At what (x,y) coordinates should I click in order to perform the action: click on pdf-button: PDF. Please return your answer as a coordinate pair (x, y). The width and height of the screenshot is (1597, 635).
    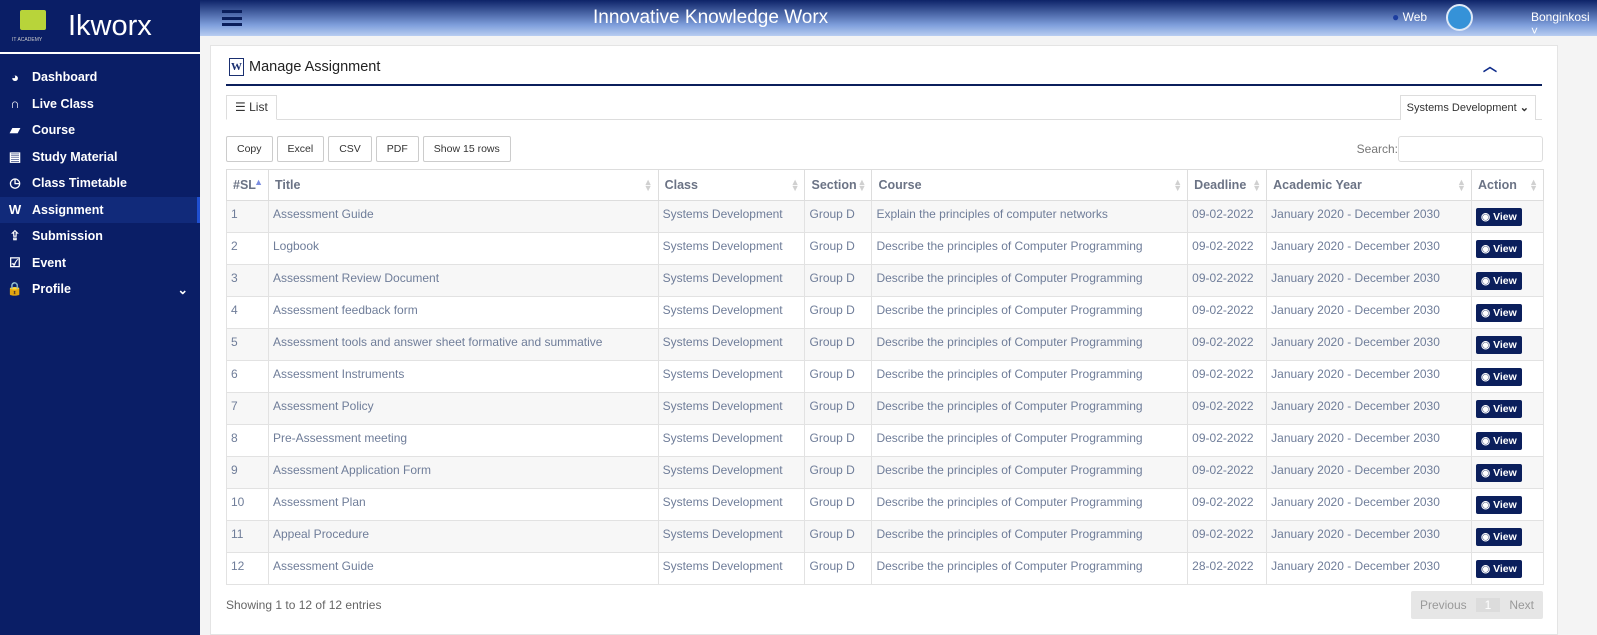
    Looking at the image, I should click on (397, 149).